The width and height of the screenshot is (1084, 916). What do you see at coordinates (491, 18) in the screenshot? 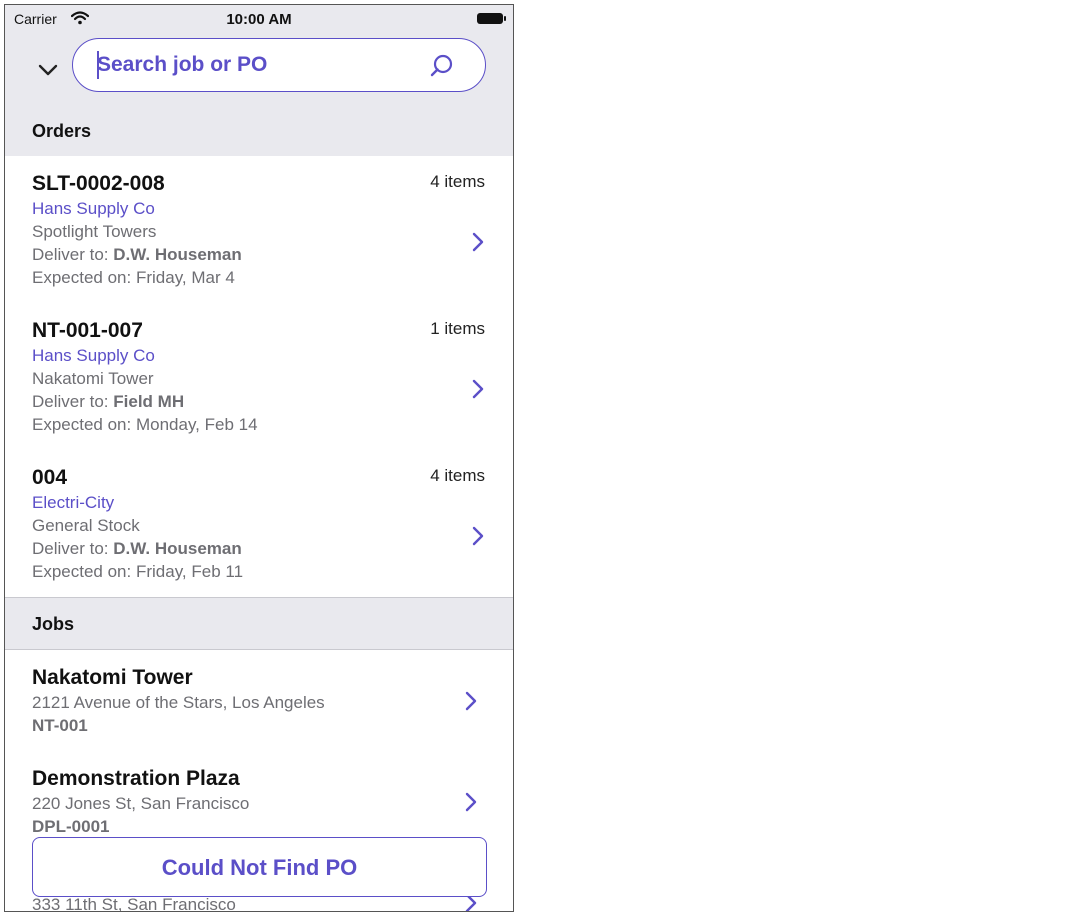
I see `battery-icon` at bounding box center [491, 18].